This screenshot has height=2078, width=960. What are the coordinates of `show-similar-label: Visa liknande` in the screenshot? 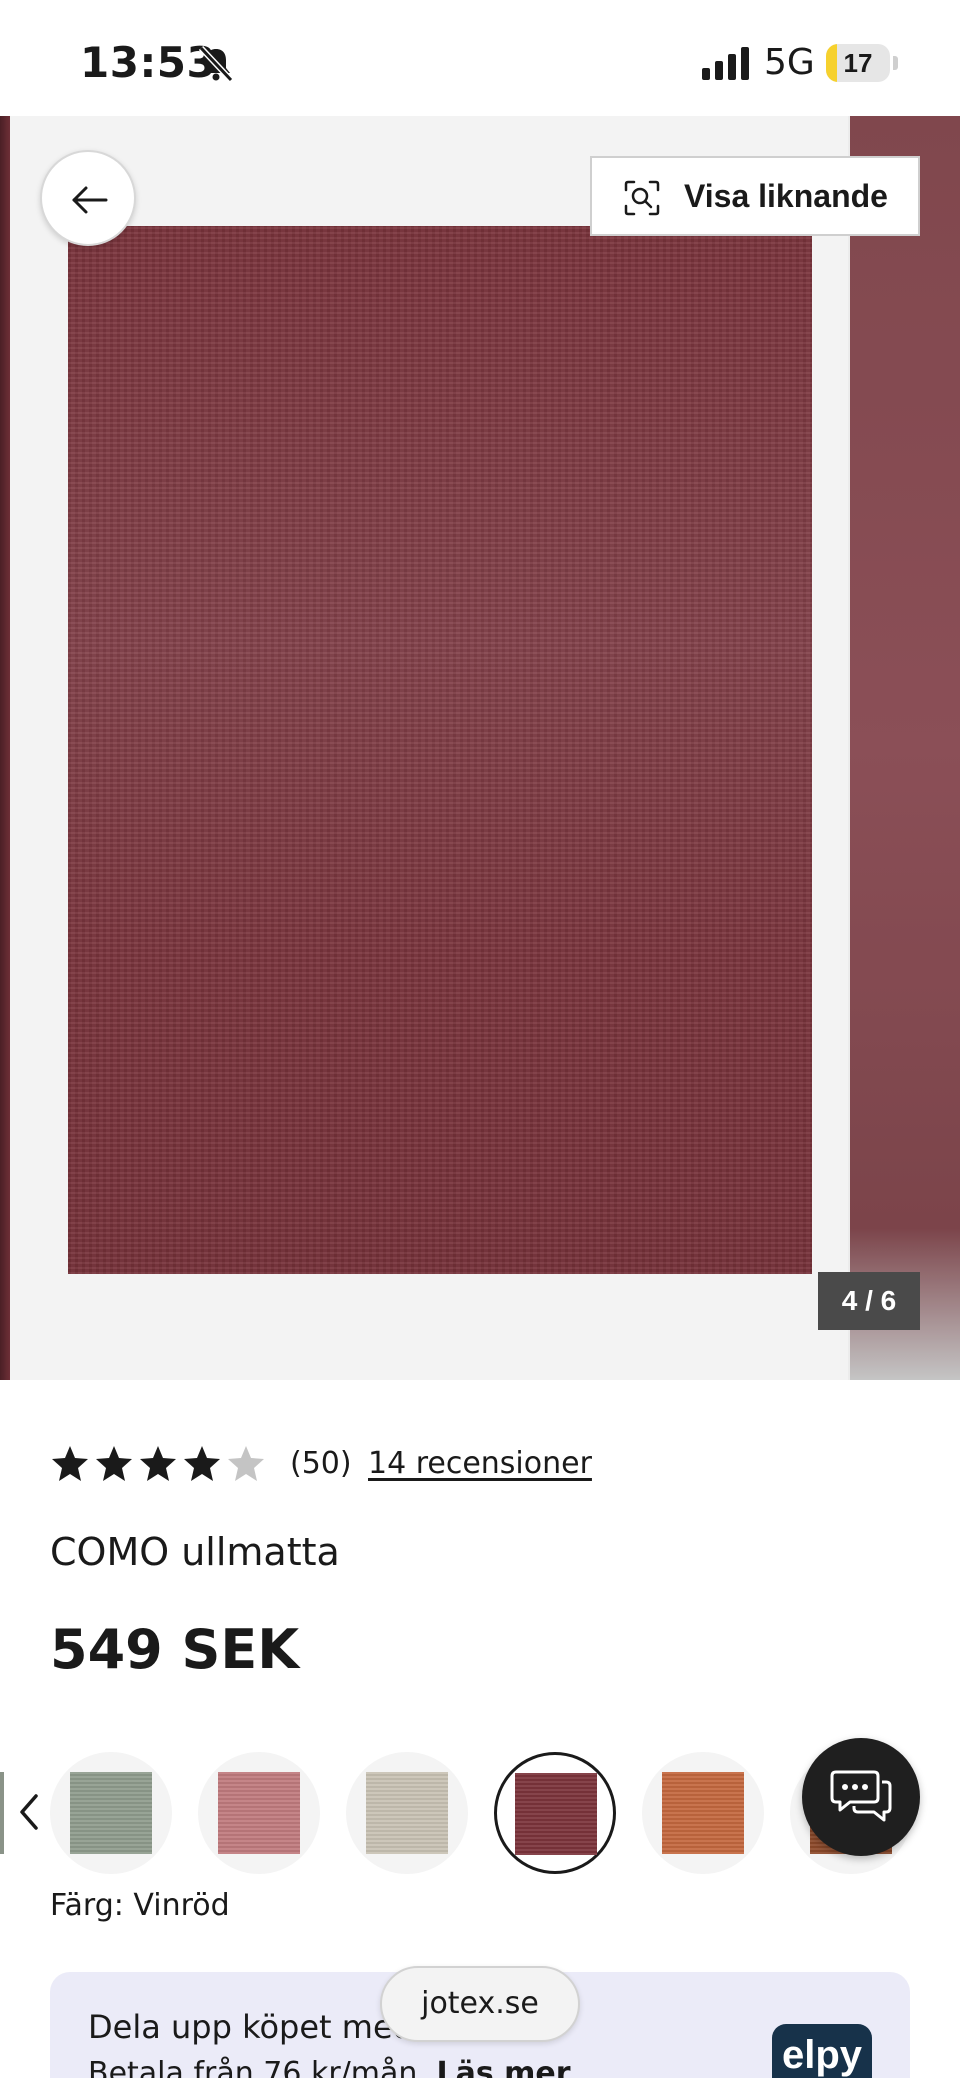 It's located at (786, 196).